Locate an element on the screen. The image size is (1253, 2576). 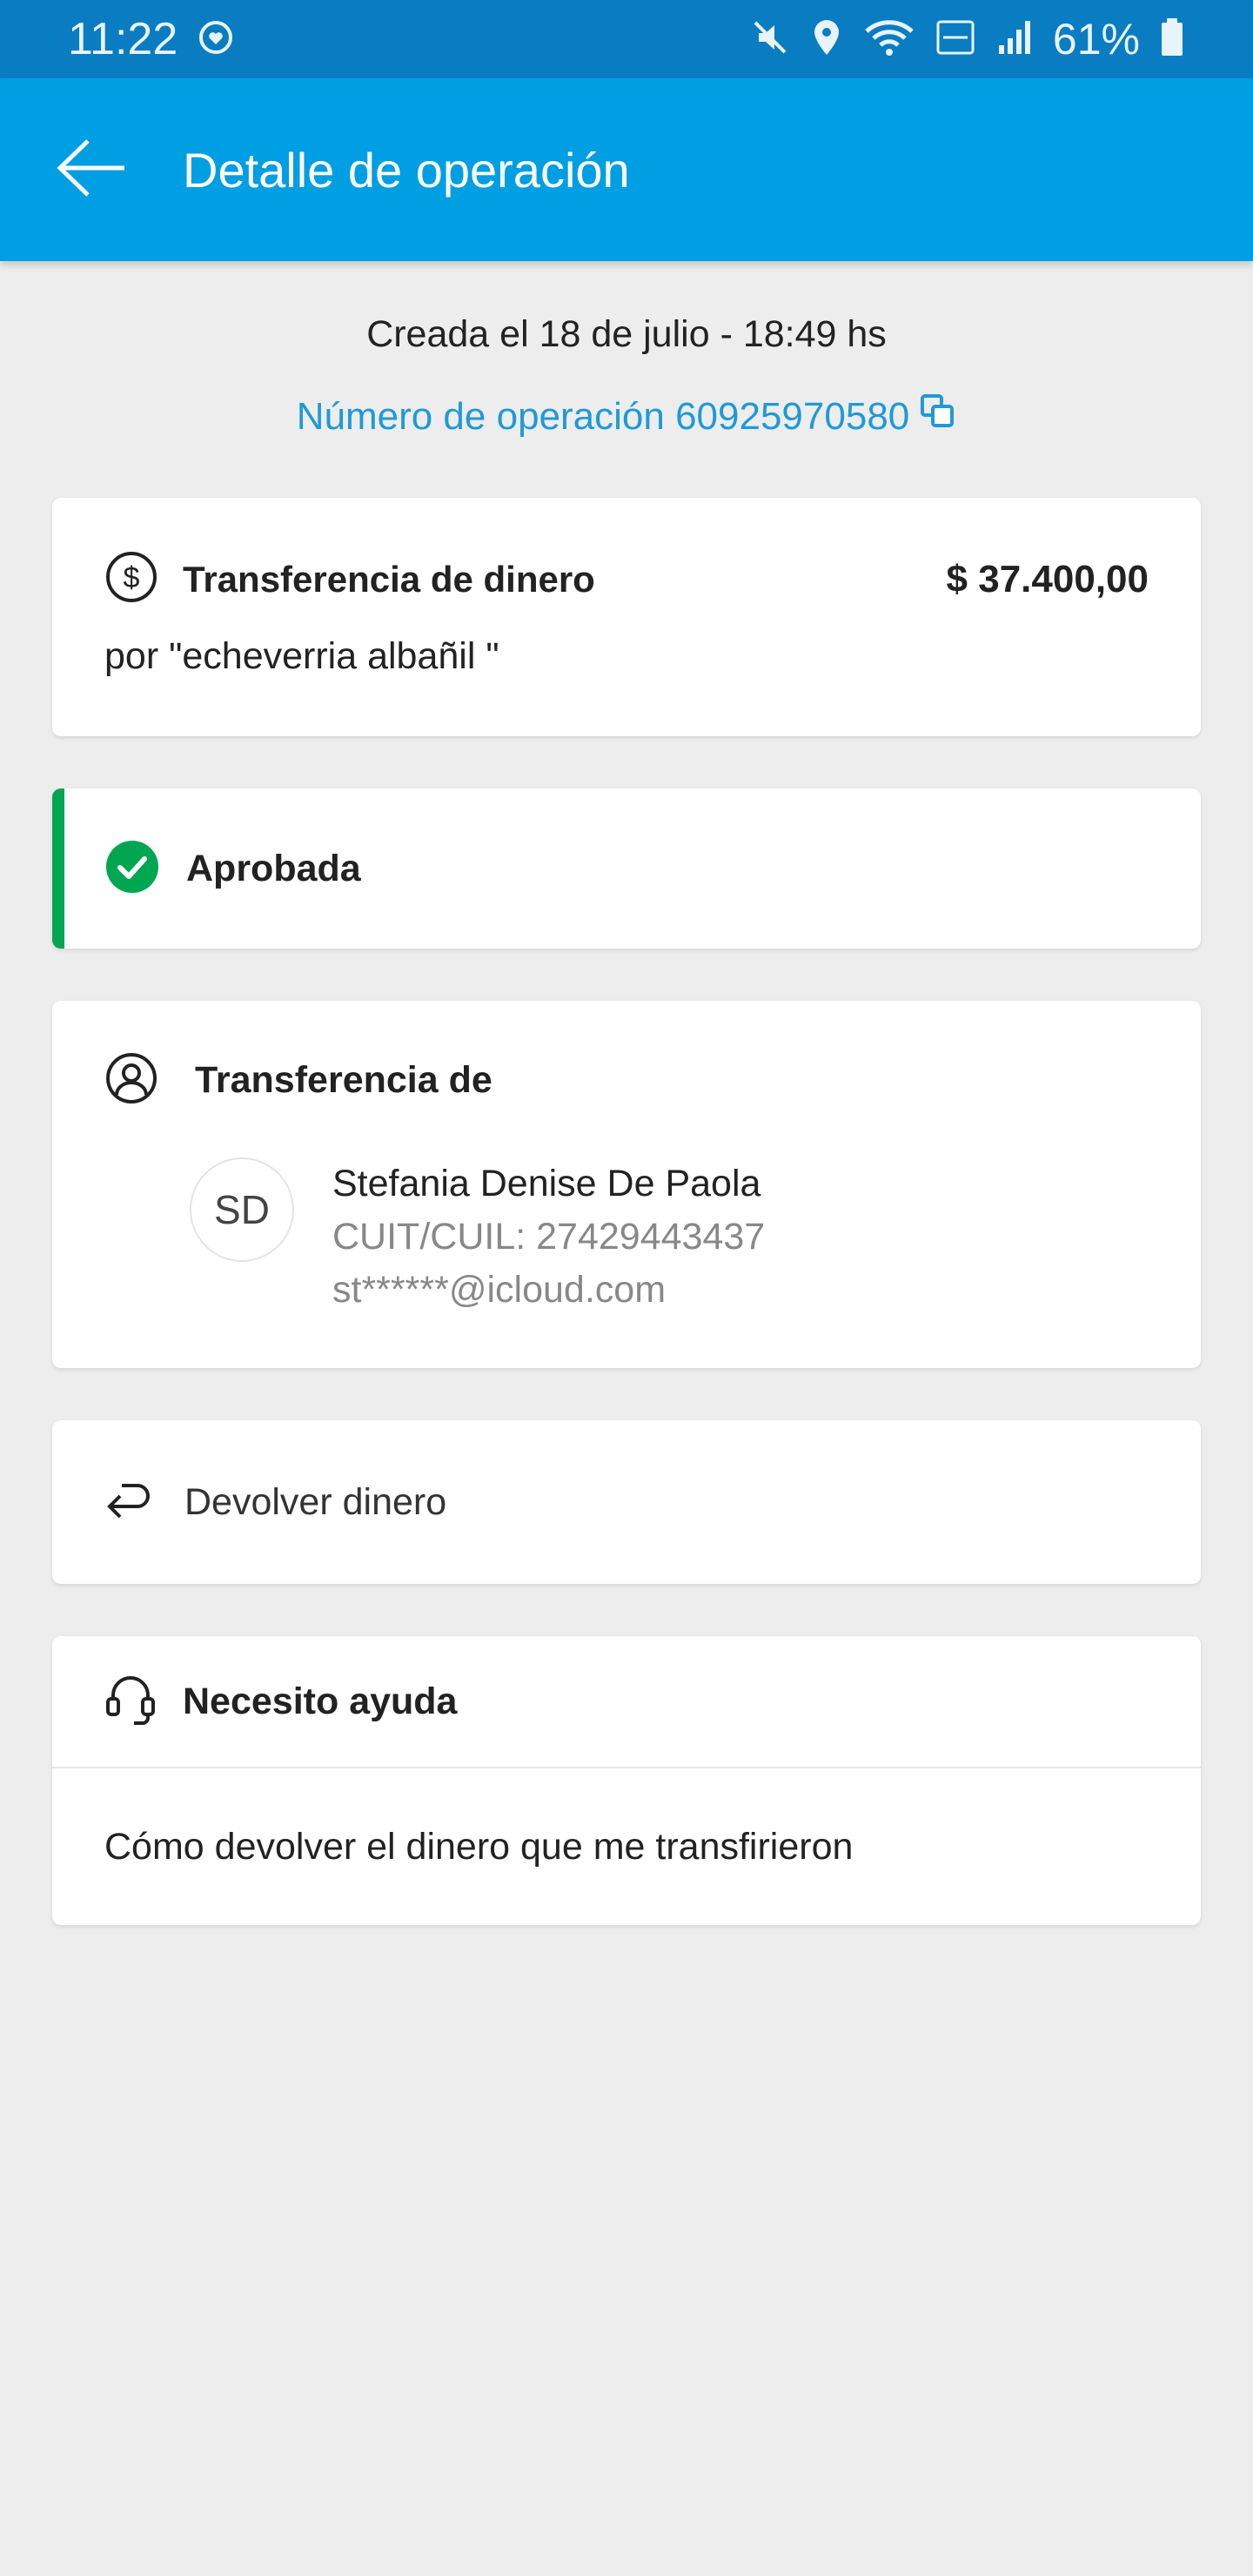
sender-cuit: CUIT/CUIL: 27429443437 is located at coordinates (549, 1237).